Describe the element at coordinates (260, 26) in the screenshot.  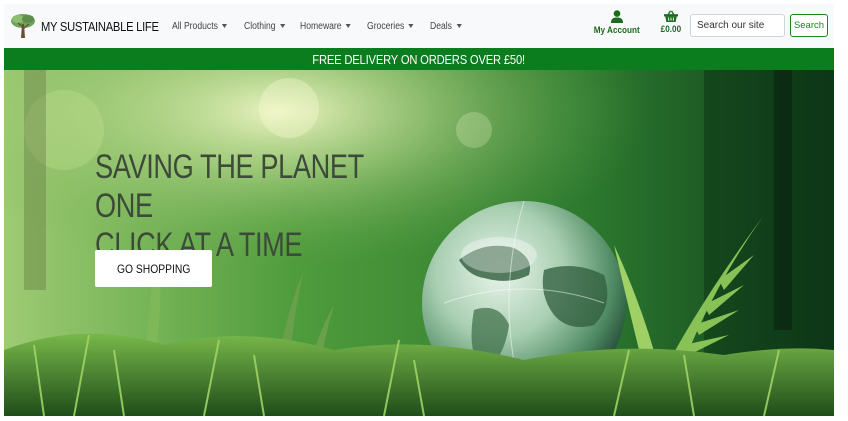
I see `nav-item-label: Clothing` at that location.